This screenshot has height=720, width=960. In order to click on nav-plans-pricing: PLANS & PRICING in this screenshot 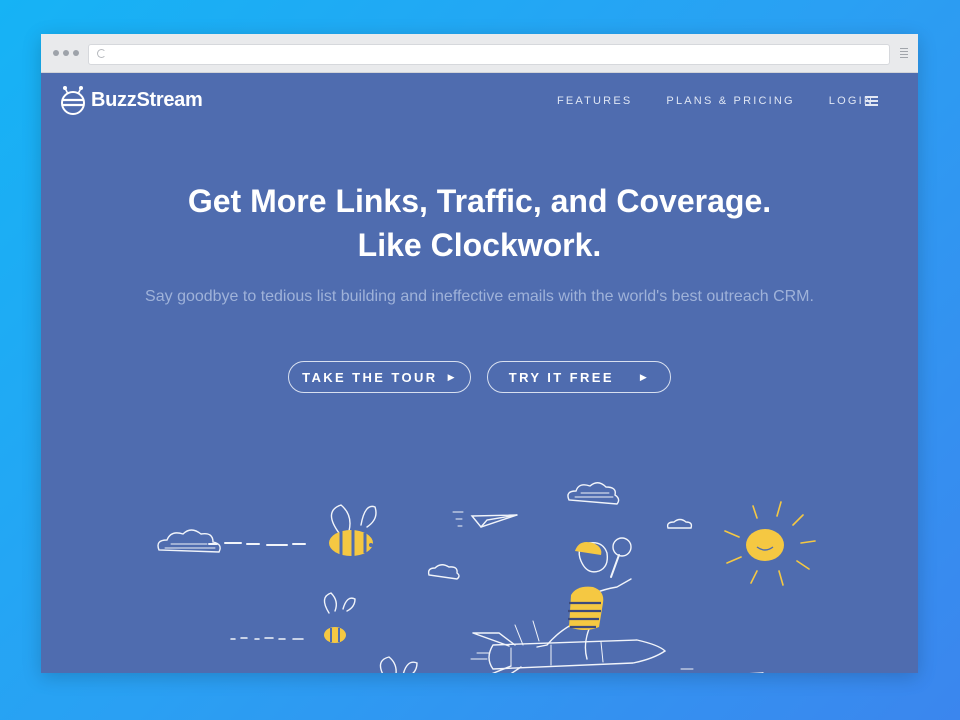, I will do `click(730, 101)`.